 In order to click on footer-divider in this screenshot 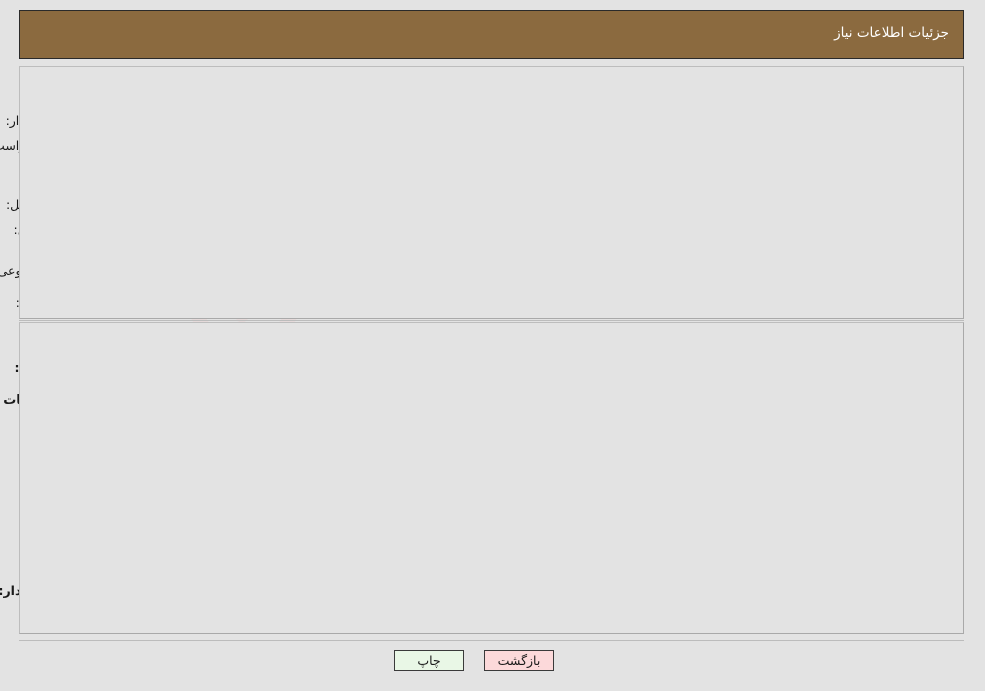, I will do `click(492, 640)`.